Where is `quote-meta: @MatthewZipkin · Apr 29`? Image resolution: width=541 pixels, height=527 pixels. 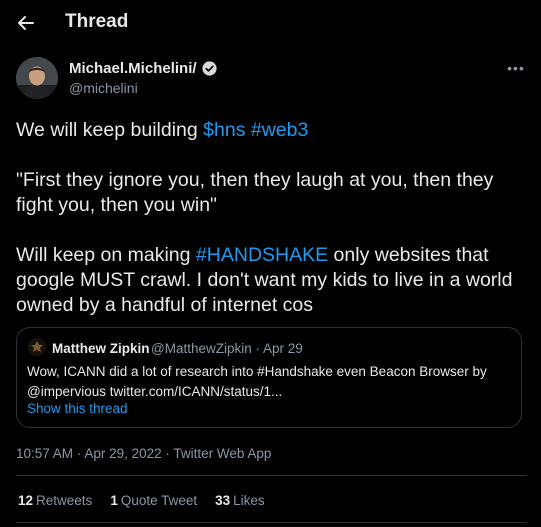 quote-meta: @MatthewZipkin · Apr 29 is located at coordinates (227, 348).